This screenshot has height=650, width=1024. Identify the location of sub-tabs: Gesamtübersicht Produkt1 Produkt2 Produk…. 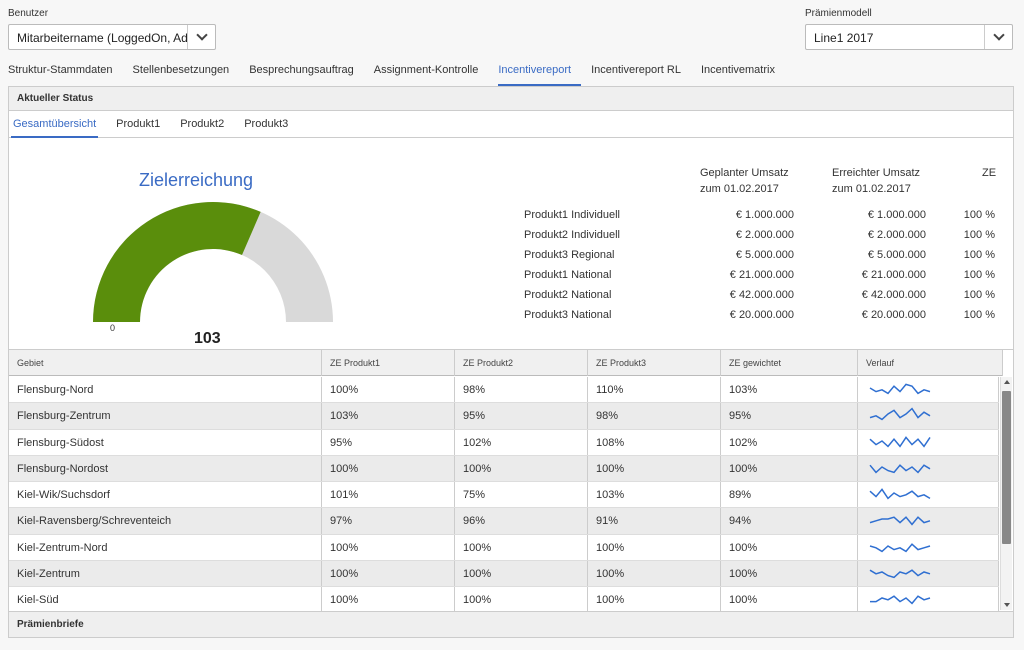
(511, 125).